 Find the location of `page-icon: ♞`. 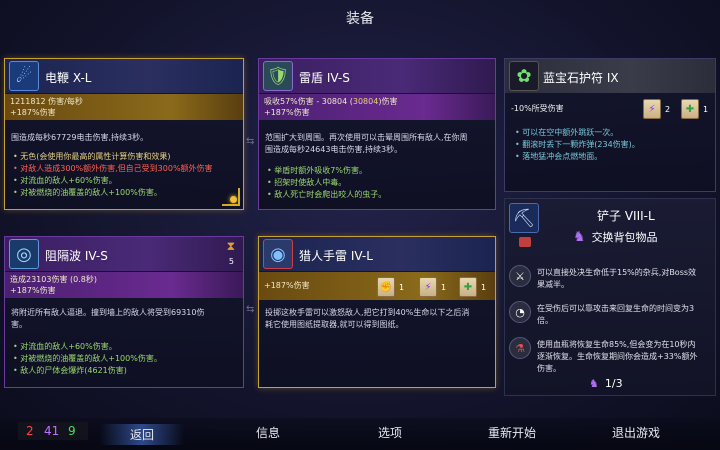

page-icon: ♞ is located at coordinates (594, 383).